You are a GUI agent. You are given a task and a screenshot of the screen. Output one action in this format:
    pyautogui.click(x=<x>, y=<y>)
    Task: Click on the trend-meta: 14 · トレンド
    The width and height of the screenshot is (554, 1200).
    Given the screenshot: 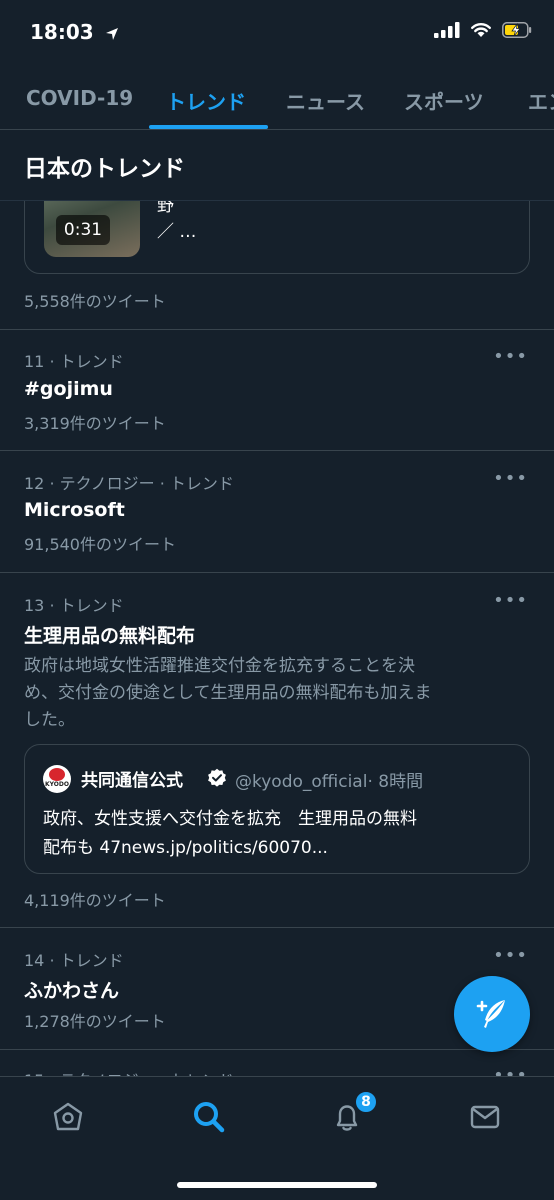 What is the action you would take?
    pyautogui.click(x=74, y=960)
    